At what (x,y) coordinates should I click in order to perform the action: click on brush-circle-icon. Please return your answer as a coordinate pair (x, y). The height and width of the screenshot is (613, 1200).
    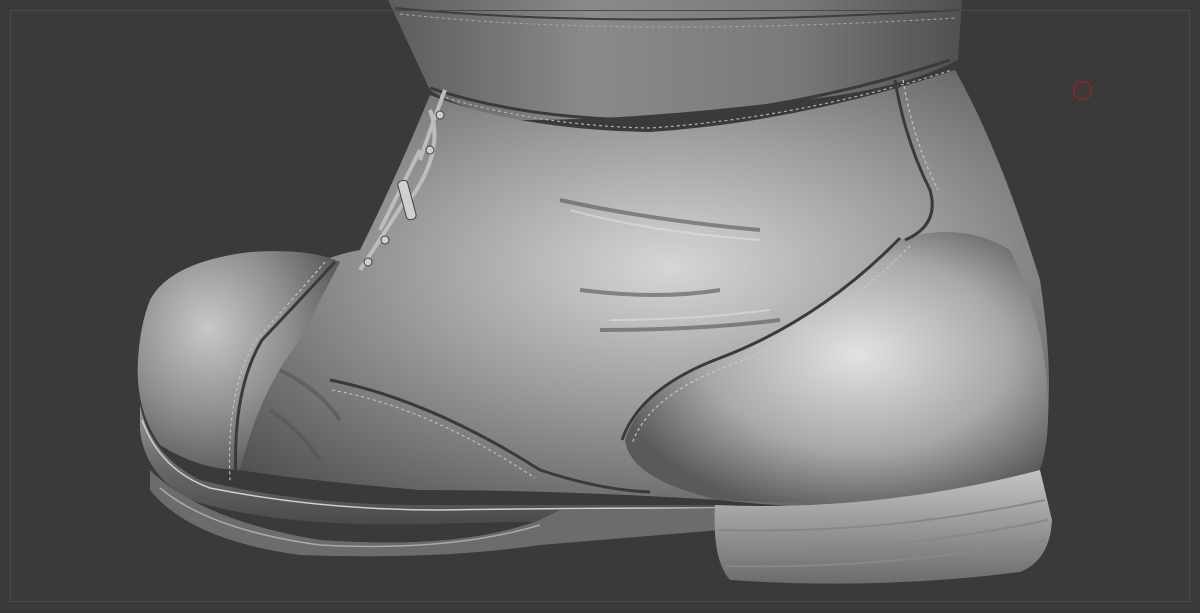
    Looking at the image, I should click on (1082, 90).